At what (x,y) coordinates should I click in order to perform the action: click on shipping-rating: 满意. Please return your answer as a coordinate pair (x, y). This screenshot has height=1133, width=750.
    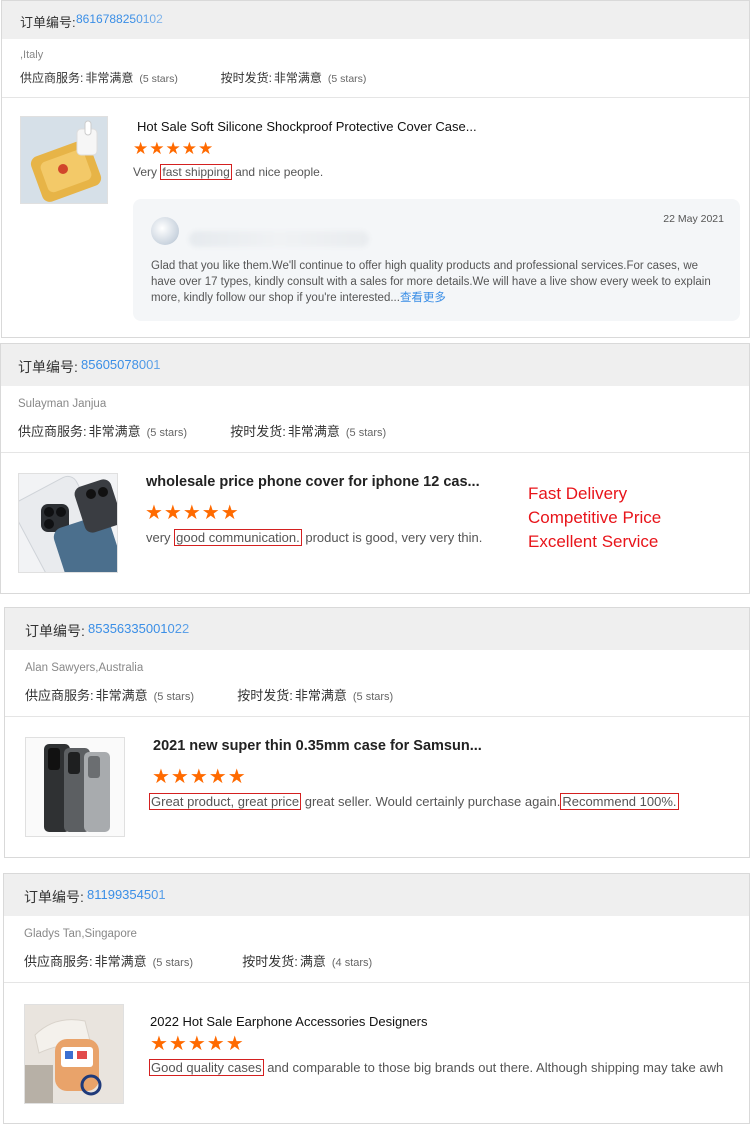
    Looking at the image, I should click on (312, 961).